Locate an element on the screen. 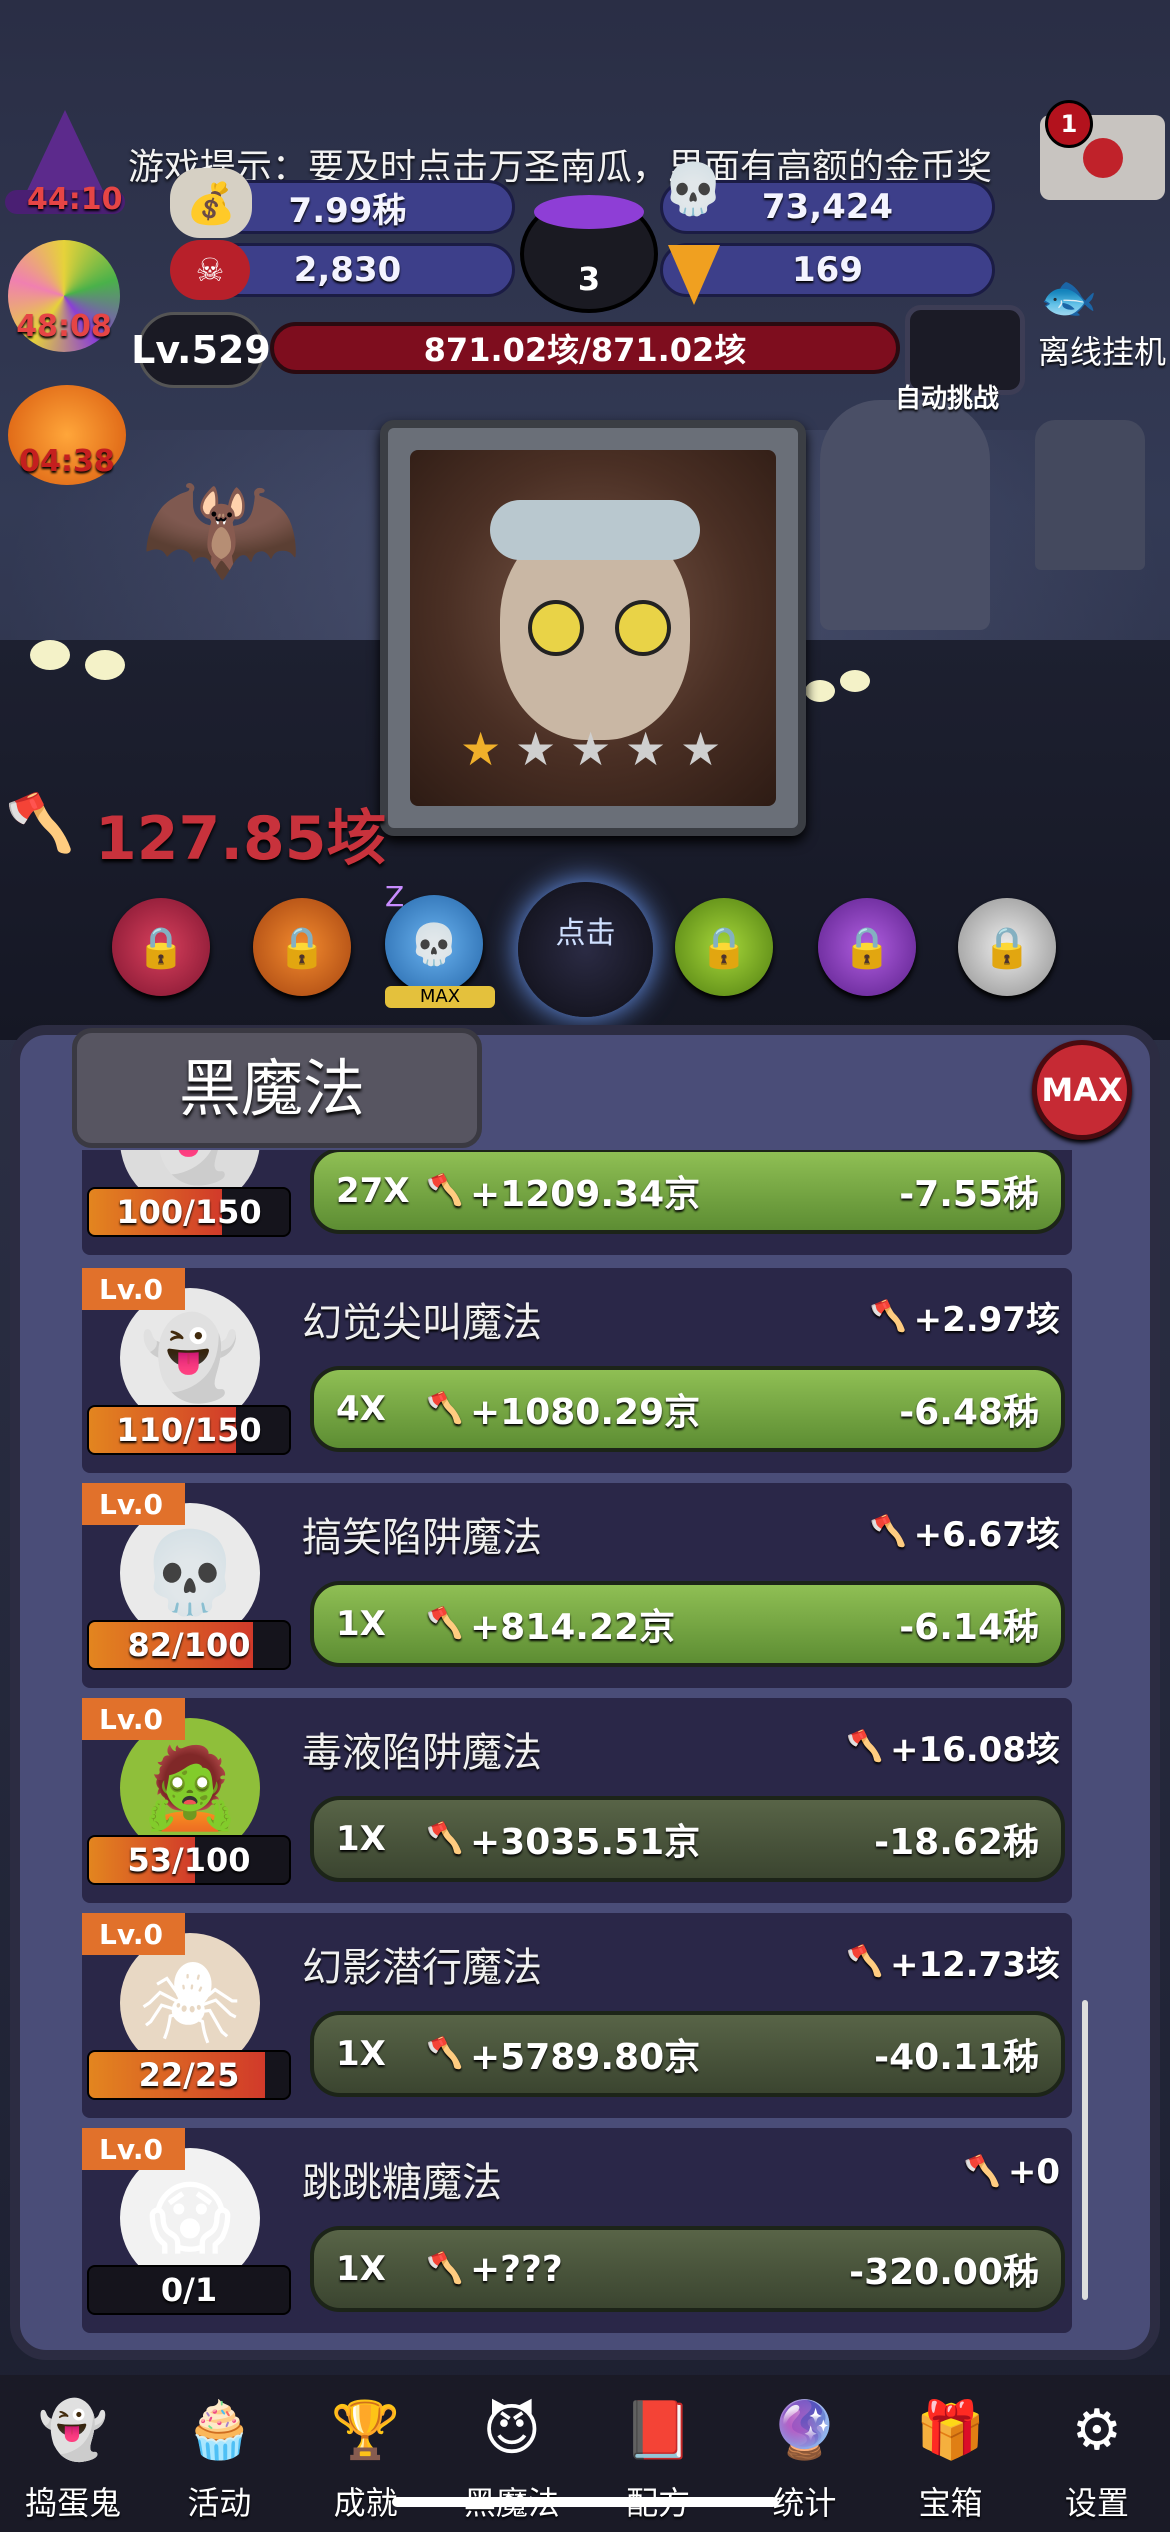 This screenshot has width=1170, height=2532. upgrade-button: 1X 🪓 +??? -320.00秭 is located at coordinates (687, 2269).